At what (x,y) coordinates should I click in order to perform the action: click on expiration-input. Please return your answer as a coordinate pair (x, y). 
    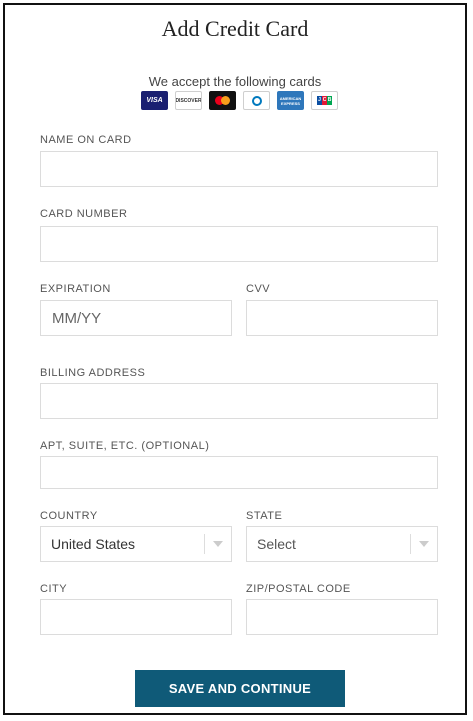
    Looking at the image, I should click on (136, 318).